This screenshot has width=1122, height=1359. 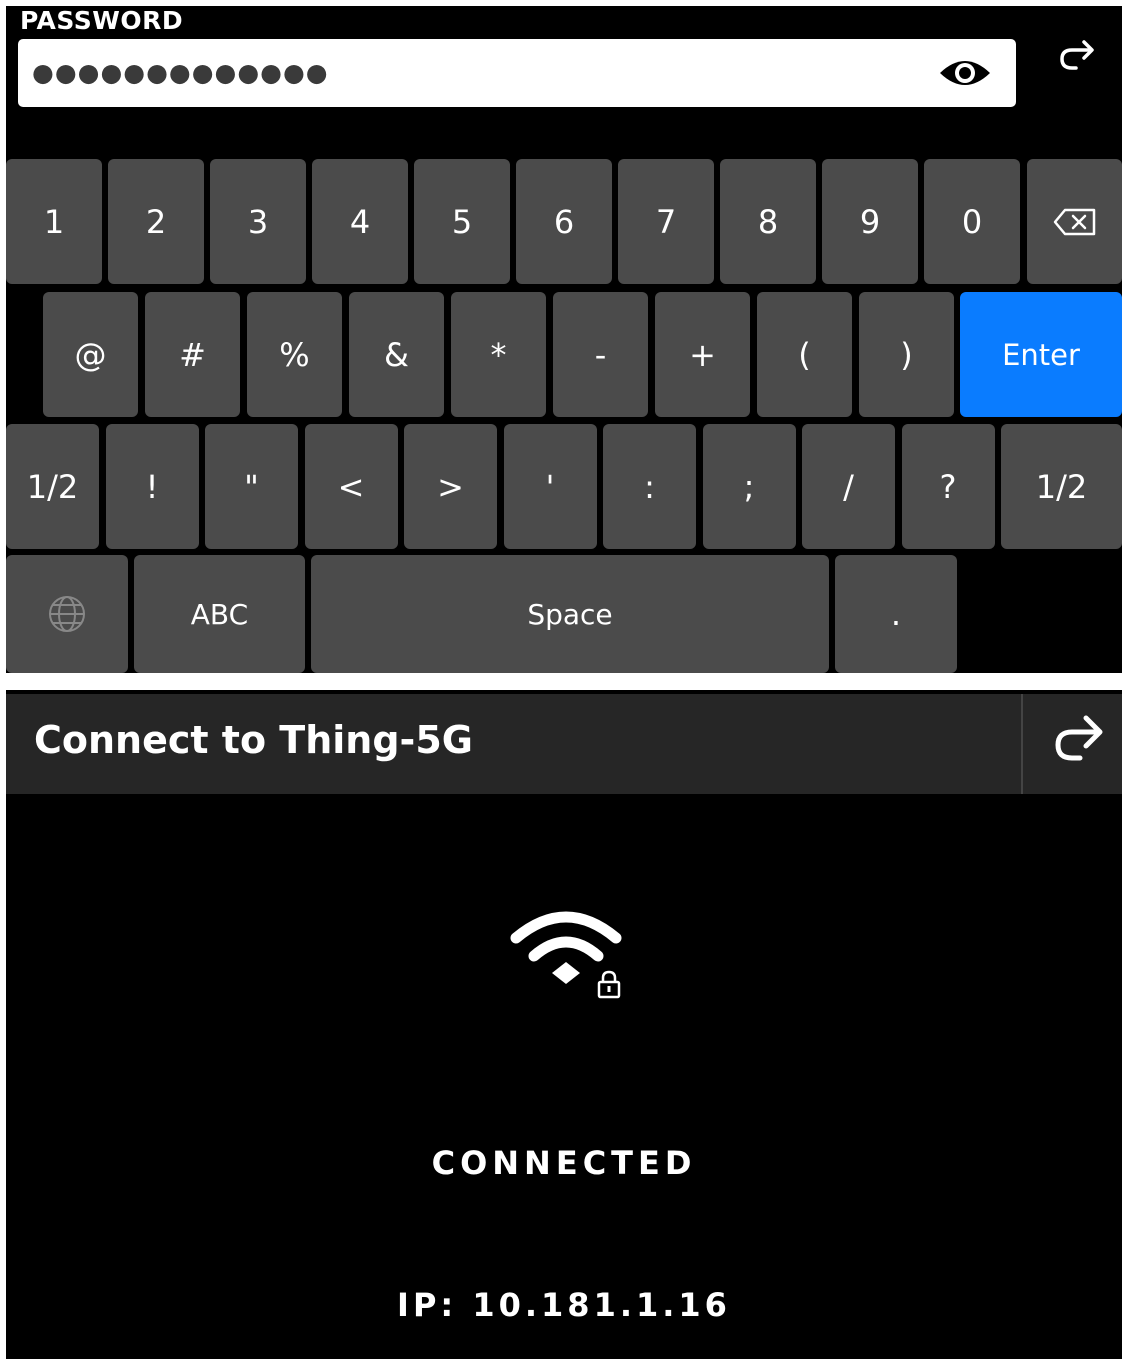 I want to click on key-half-right: 1/2, so click(x=1061, y=486).